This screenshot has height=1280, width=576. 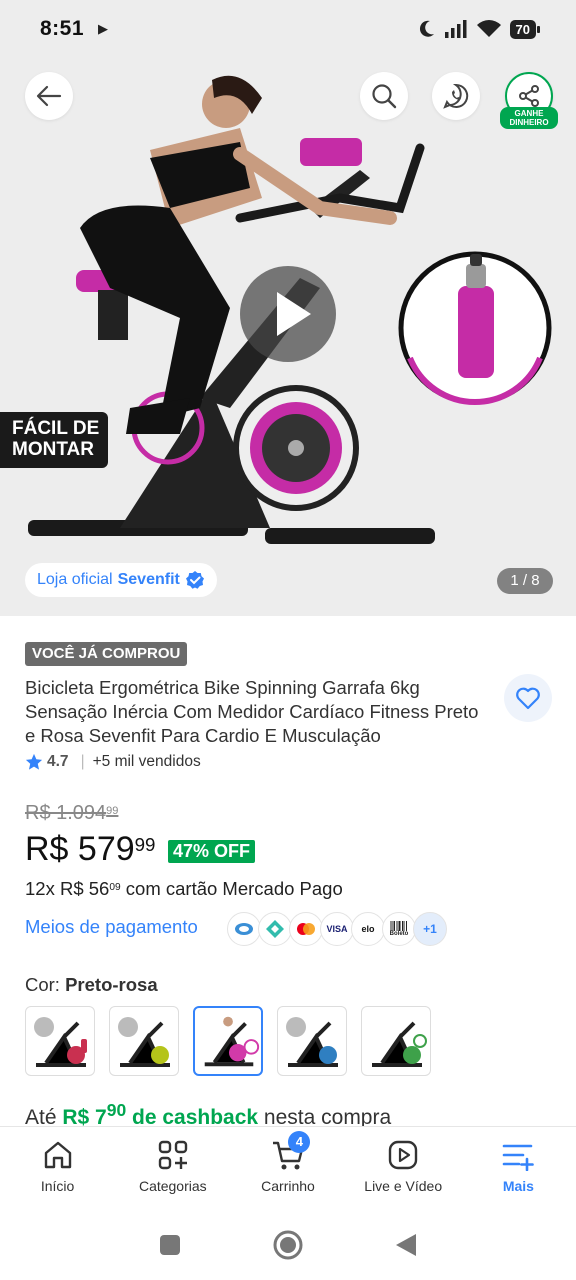 I want to click on current-price-main: R$ 579, so click(x=80, y=849).